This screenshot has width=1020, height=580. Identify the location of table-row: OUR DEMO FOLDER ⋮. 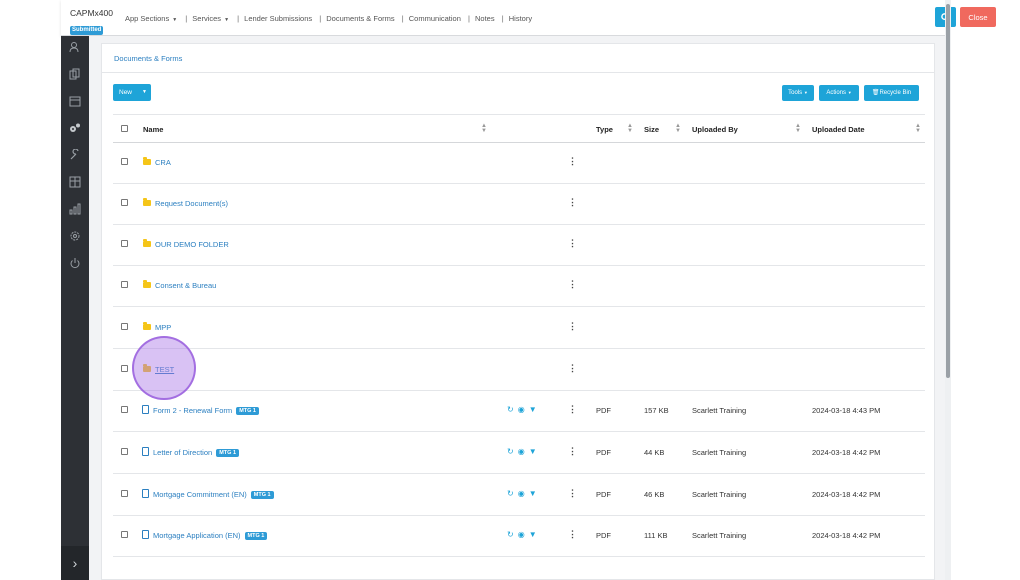
(519, 245).